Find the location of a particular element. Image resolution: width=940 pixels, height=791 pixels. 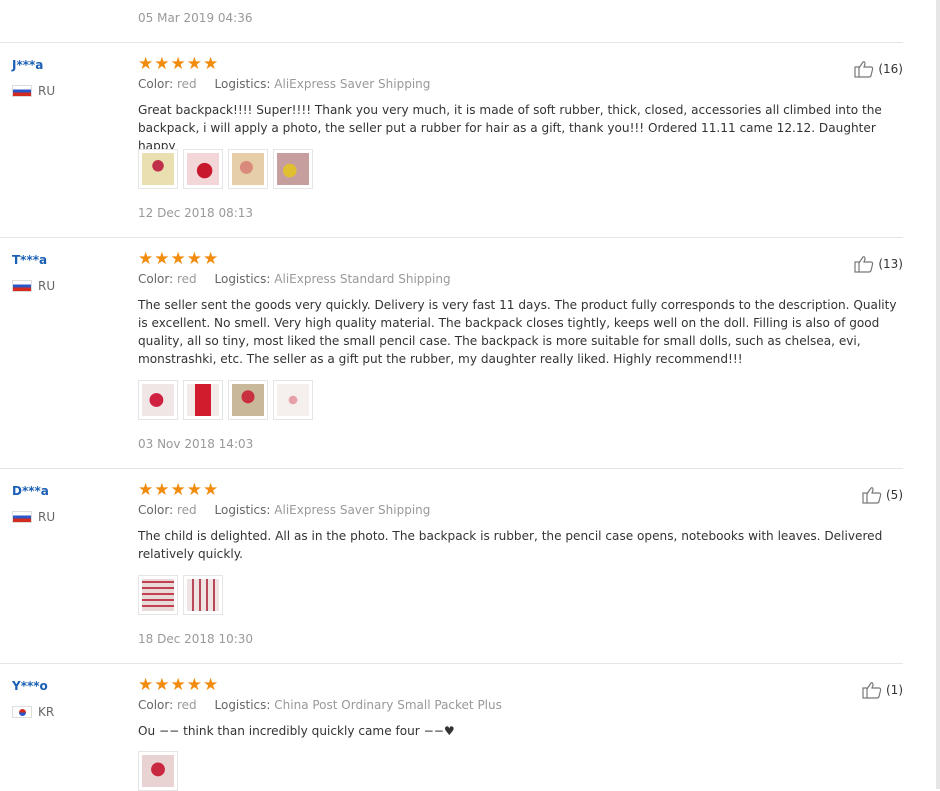

reviewer-name: Y***o is located at coordinates (30, 686).